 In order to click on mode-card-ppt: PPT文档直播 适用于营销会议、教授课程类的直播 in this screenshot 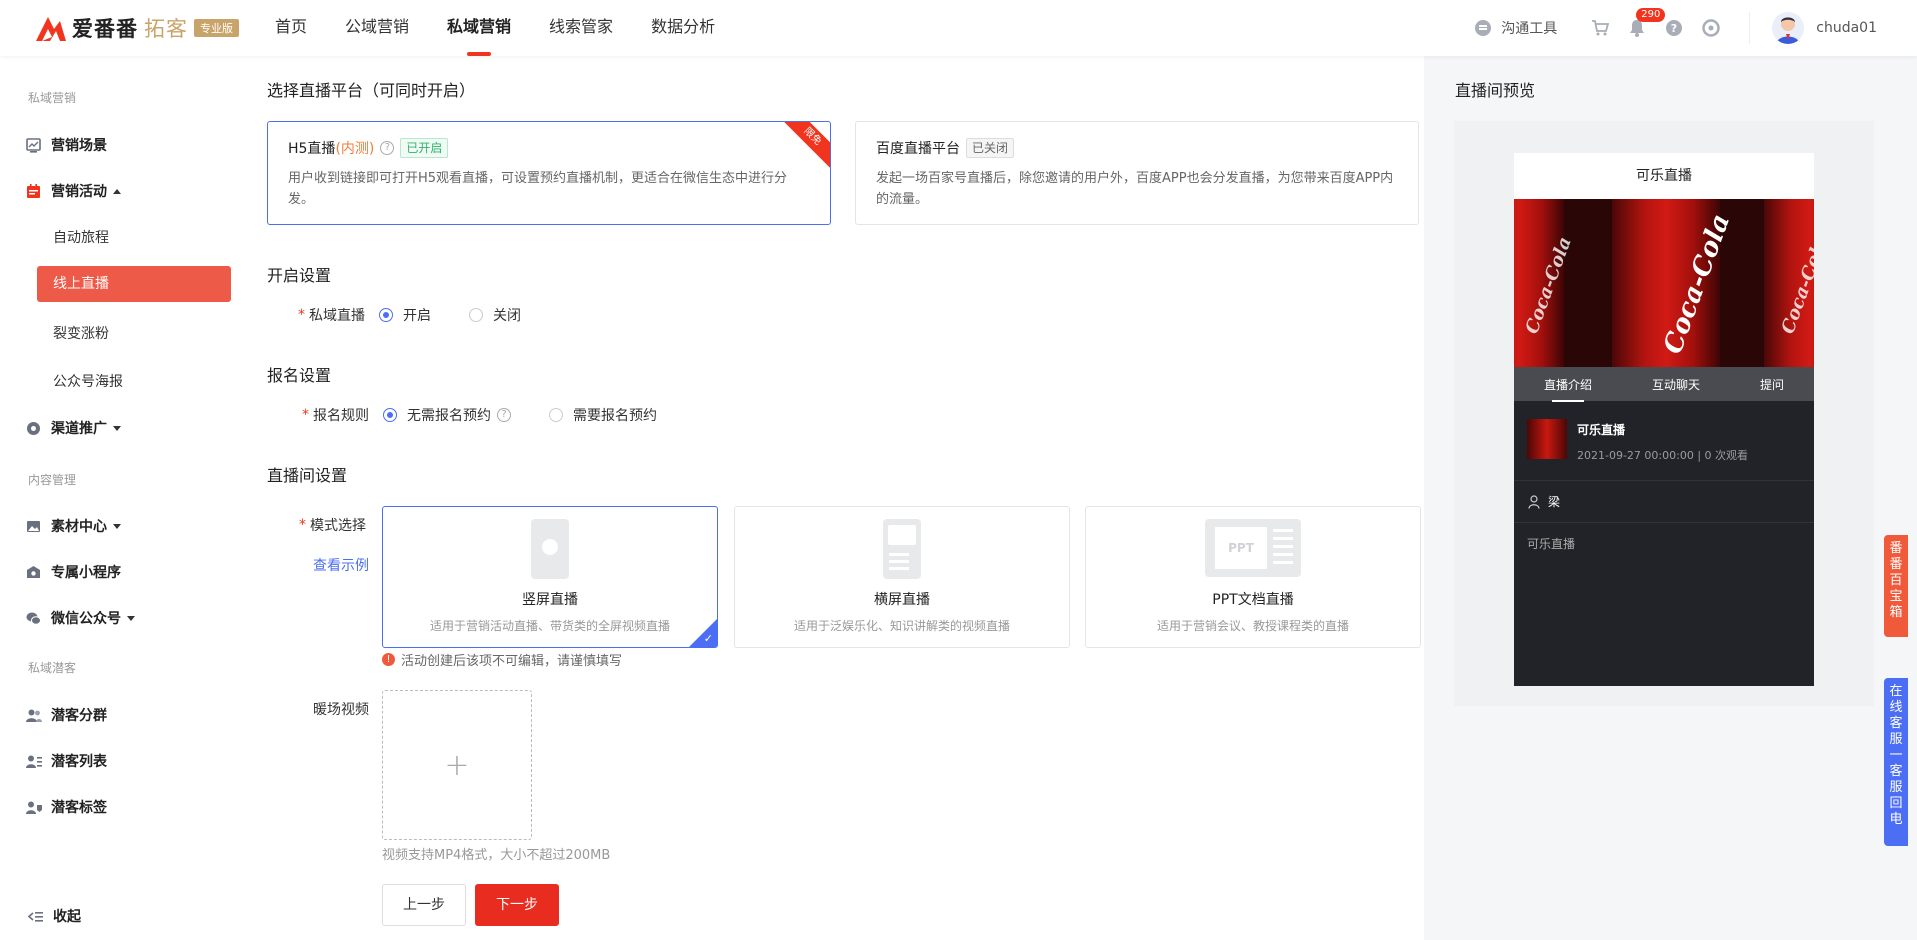, I will do `click(1253, 577)`.